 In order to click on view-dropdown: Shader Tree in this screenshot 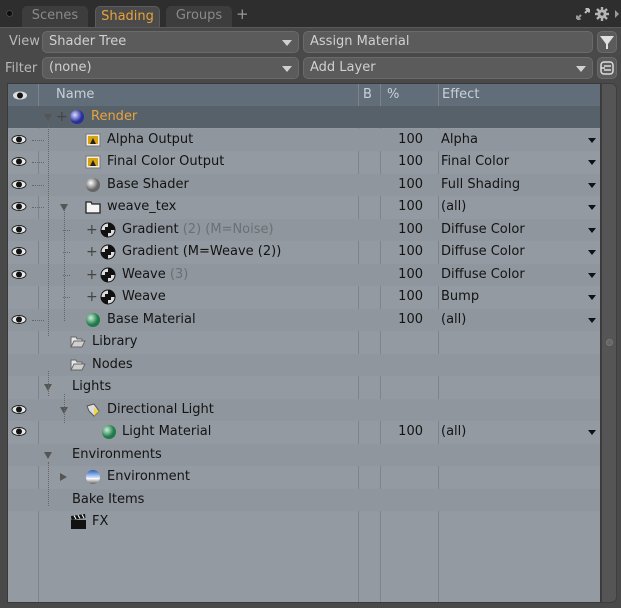, I will do `click(170, 42)`.